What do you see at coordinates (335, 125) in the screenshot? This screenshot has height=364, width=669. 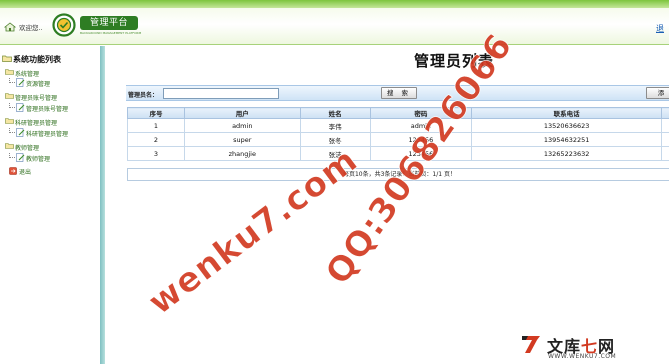 I see `cell-name: 李伟` at bounding box center [335, 125].